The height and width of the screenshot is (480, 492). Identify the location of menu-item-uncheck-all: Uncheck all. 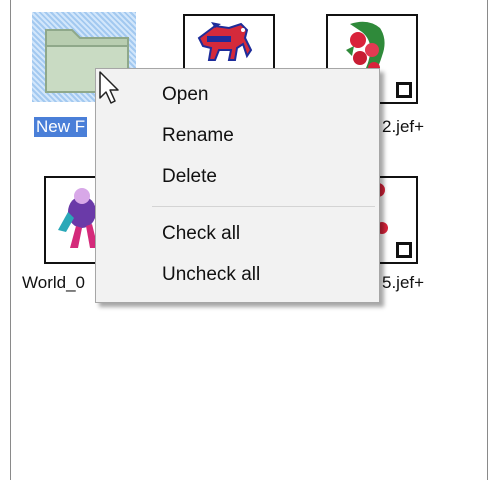
(237, 275).